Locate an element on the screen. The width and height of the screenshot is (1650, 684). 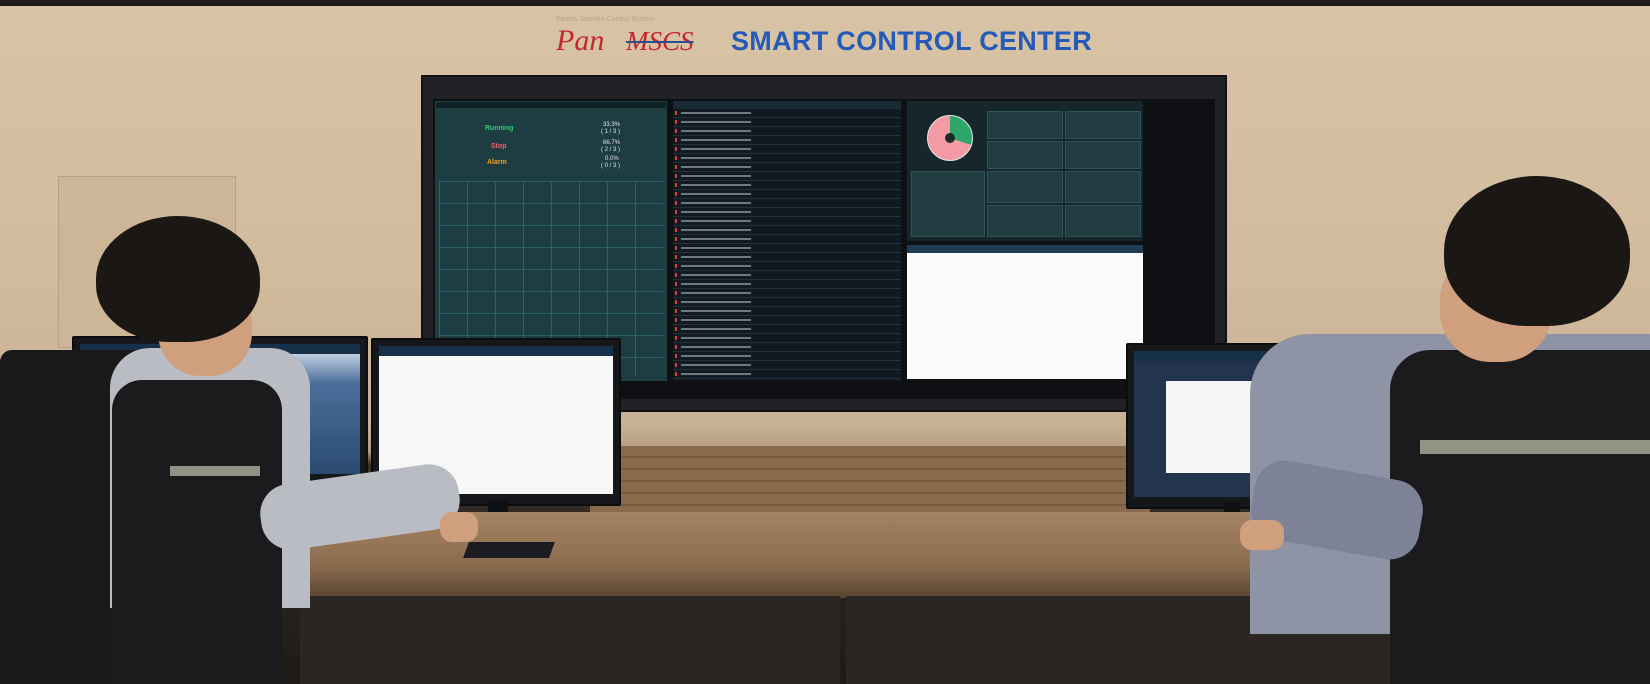
ceiling-strip is located at coordinates (825, 3).